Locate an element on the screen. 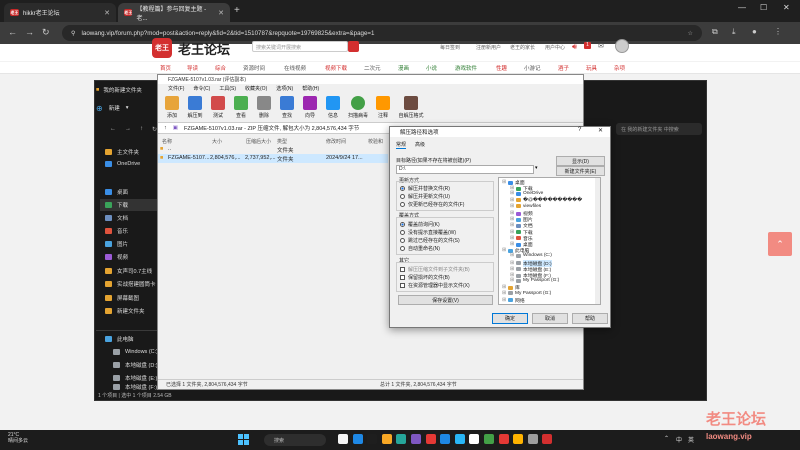 Image resolution: width=800 pixels, height=450 pixels. reload-icon: ↻ is located at coordinates (46, 32).